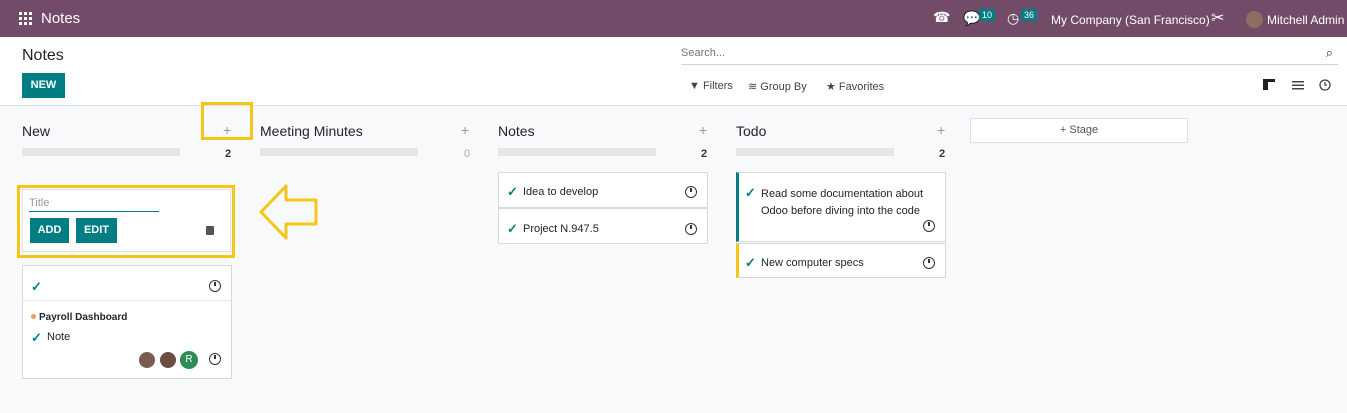 Image resolution: width=1347 pixels, height=413 pixels. What do you see at coordinates (1329, 53) in the screenshot?
I see `search-icon: ⌕` at bounding box center [1329, 53].